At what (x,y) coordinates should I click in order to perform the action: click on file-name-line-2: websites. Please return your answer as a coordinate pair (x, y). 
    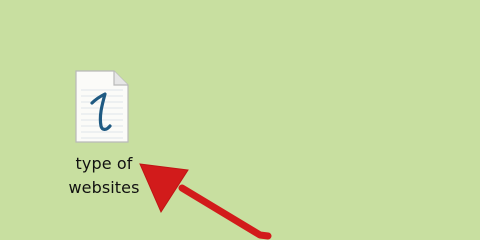
    Looking at the image, I should click on (104, 187).